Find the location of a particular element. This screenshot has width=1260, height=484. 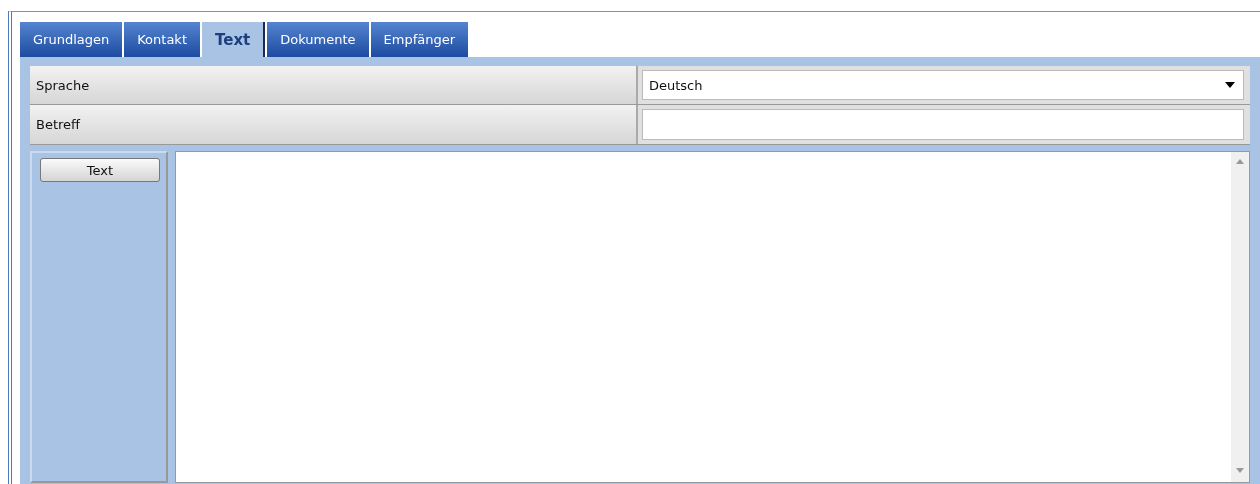

language-dropdown: Deutsch is located at coordinates (943, 85).